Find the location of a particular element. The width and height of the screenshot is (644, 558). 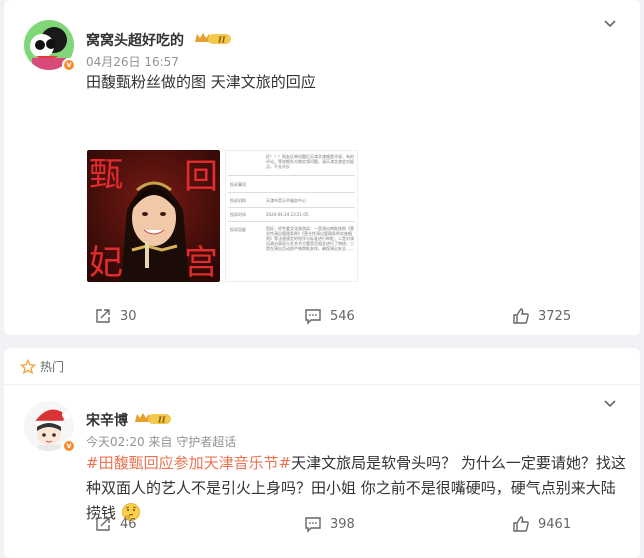

comment-button: 546 is located at coordinates (329, 316).